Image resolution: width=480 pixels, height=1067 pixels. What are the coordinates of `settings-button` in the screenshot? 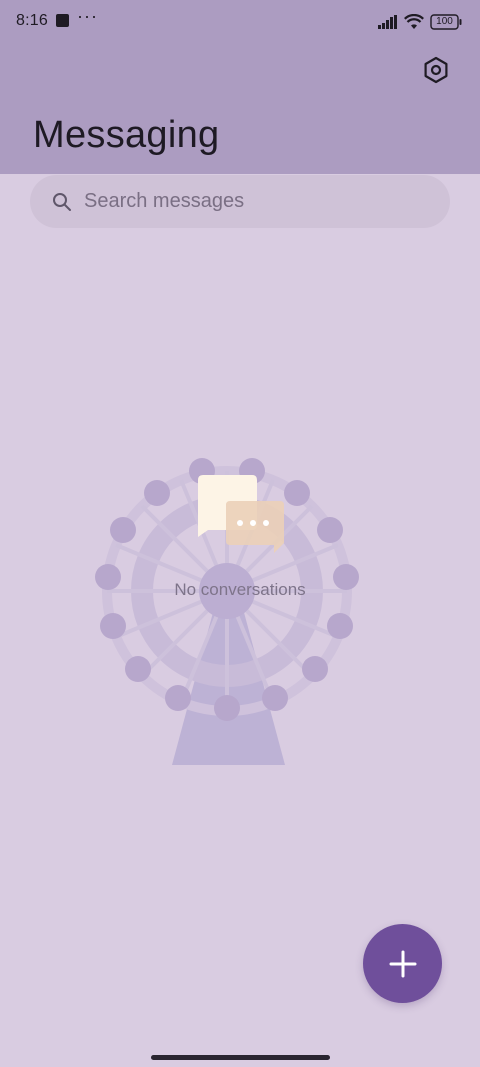 It's located at (436, 70).